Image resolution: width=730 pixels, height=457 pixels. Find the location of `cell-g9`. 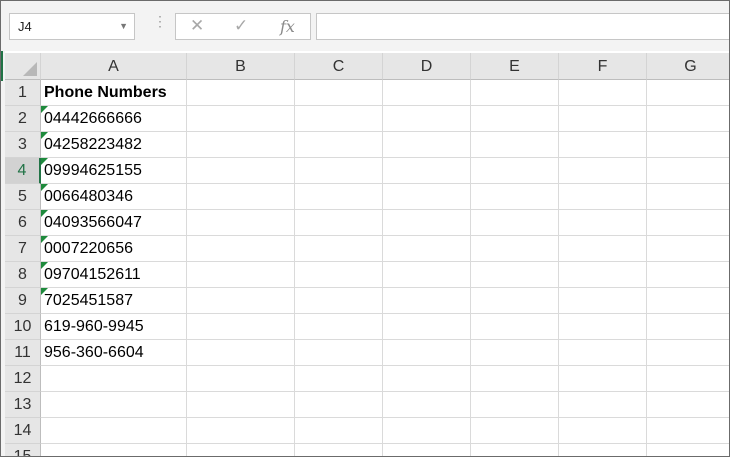

cell-g9 is located at coordinates (688, 301).